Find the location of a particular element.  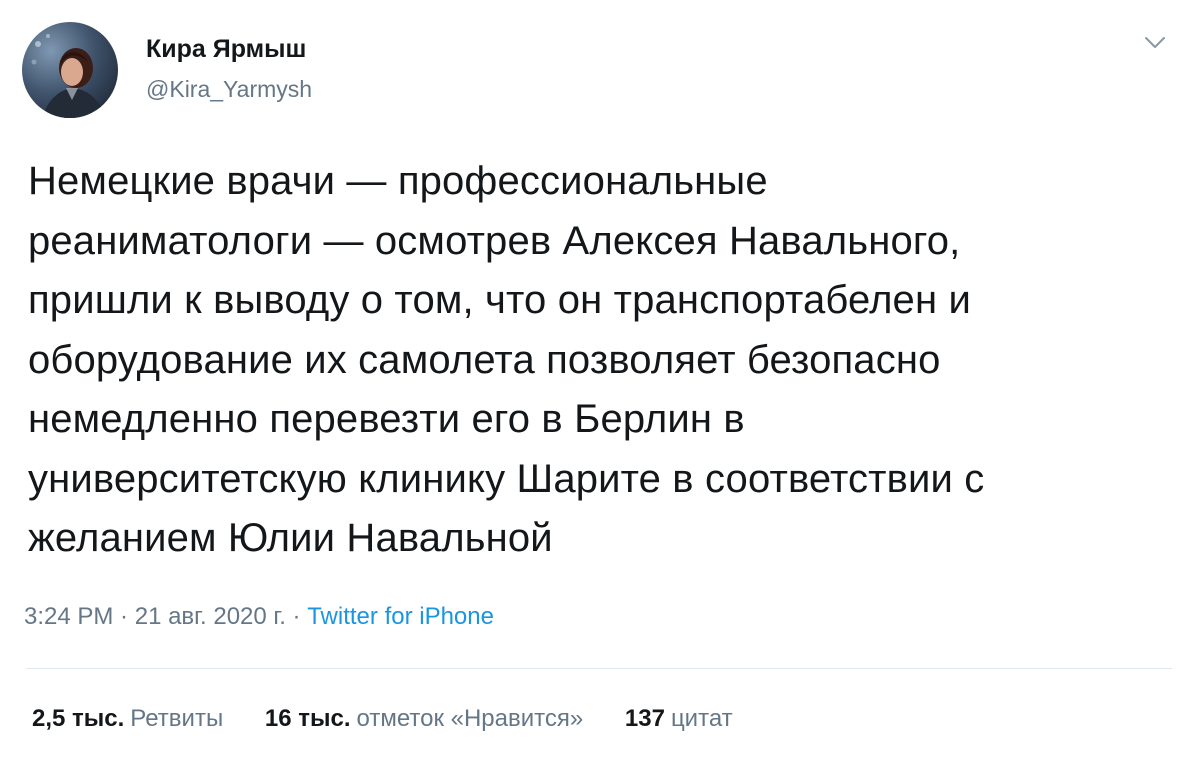

quotes-count: 137 is located at coordinates (644, 718).